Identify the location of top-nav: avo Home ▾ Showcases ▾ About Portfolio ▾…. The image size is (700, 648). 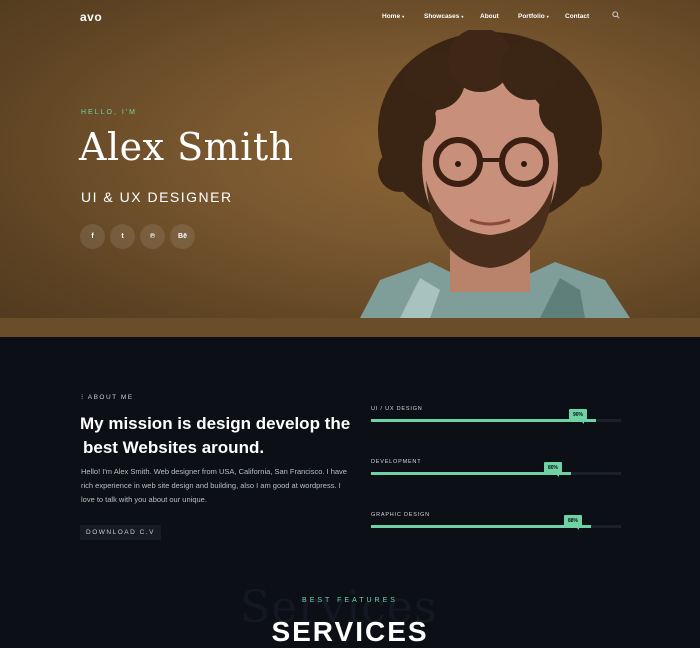
(350, 17).